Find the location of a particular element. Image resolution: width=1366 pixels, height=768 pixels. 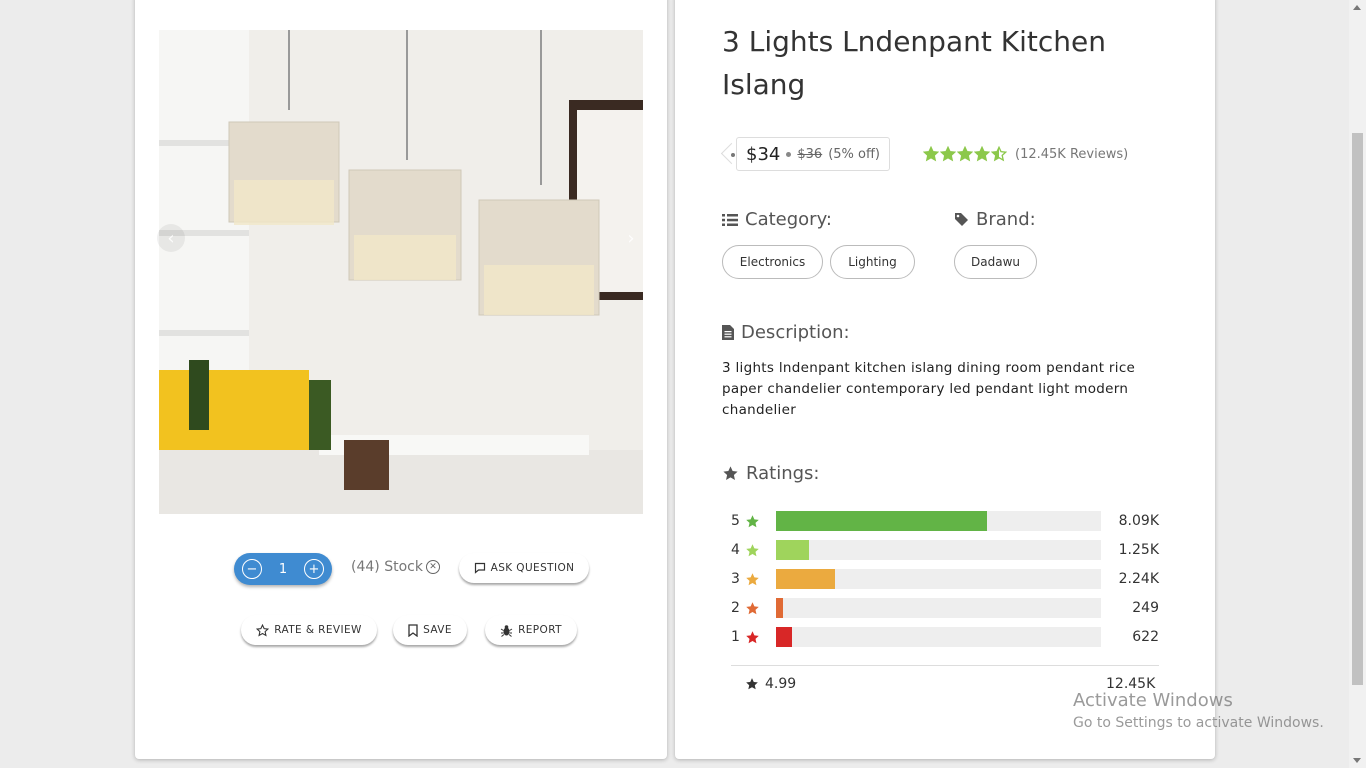

ratings-divider is located at coordinates (945, 665).